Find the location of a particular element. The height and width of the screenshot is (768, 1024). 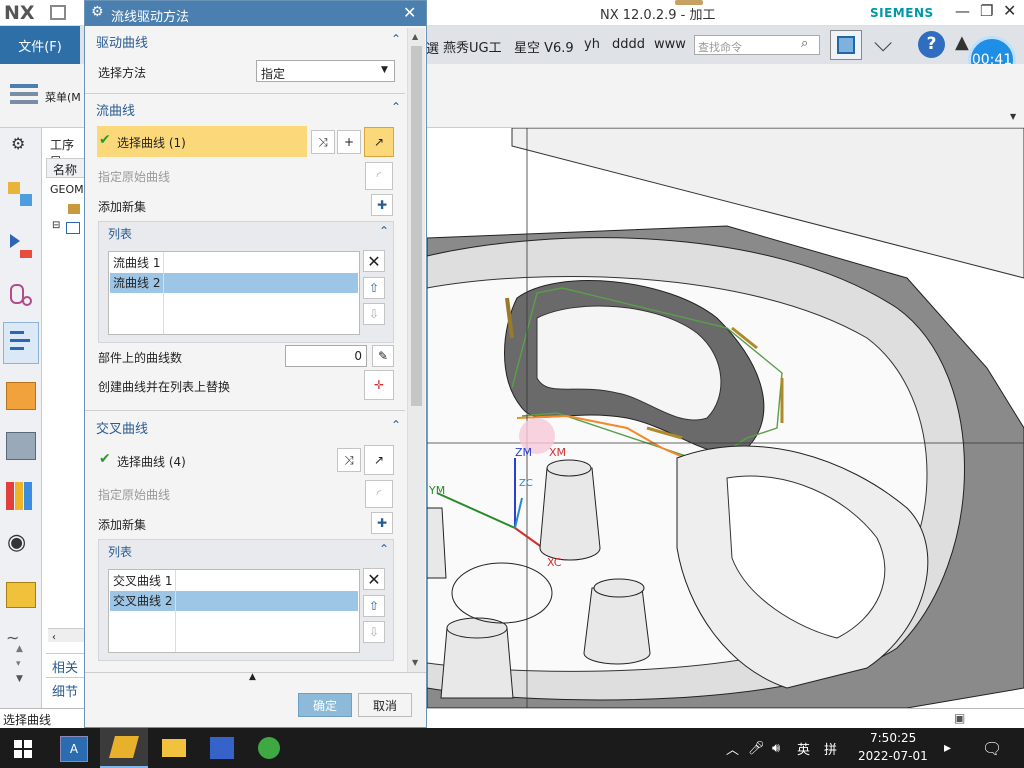

chevron-down-icon: ⌵ is located at coordinates (883, 43).